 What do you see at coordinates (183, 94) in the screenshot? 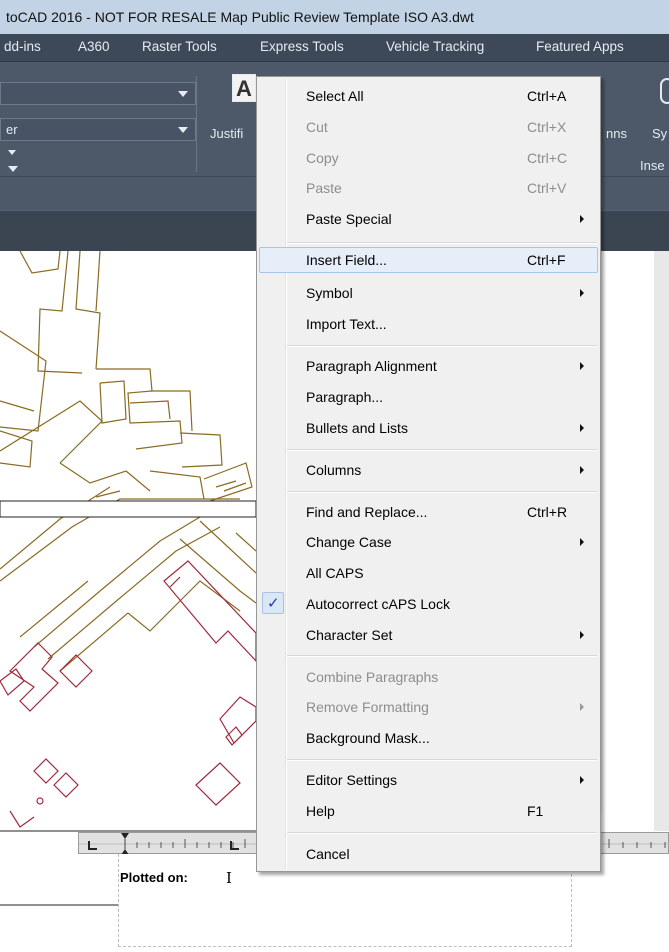
I see `dropdown-arrow-icon` at bounding box center [183, 94].